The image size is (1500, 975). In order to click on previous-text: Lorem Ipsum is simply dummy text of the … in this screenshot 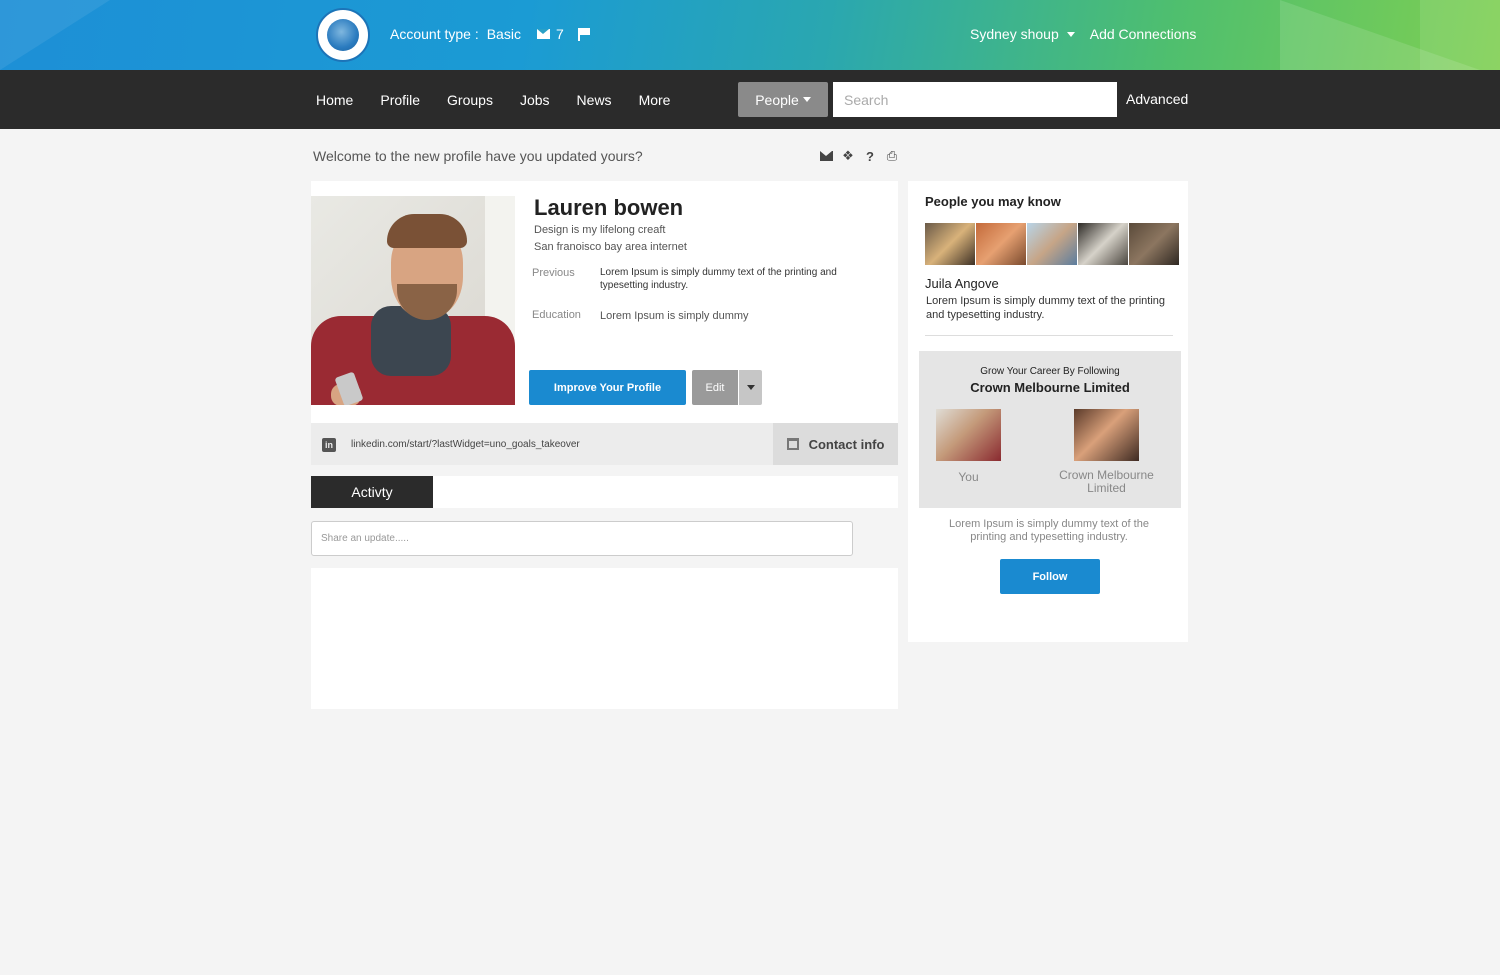, I will do `click(718, 279)`.